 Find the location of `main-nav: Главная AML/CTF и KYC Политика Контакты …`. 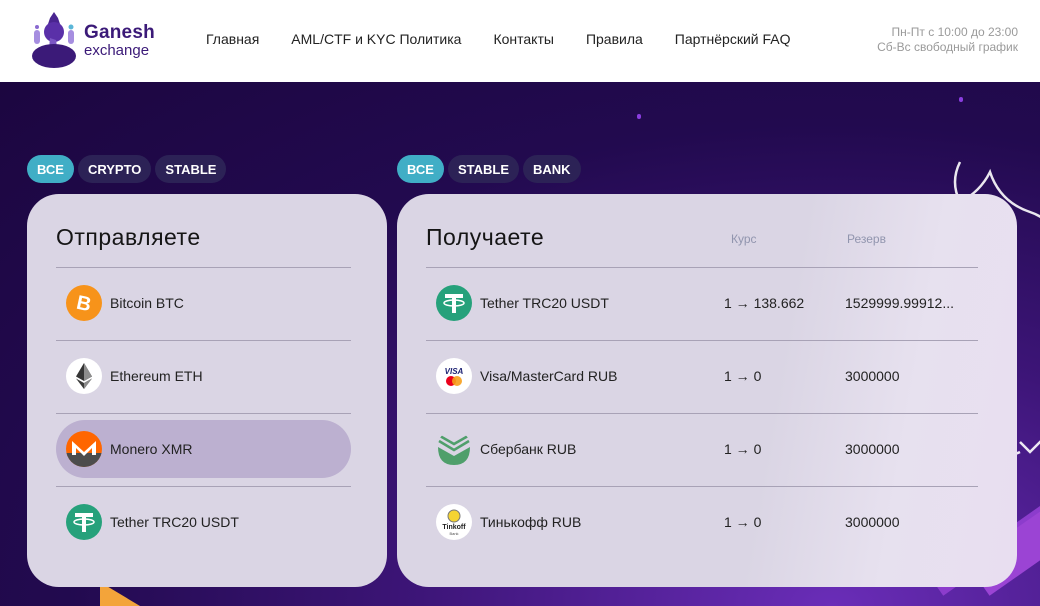

main-nav: Главная AML/CTF и KYC Политика Контакты … is located at coordinates (514, 39).